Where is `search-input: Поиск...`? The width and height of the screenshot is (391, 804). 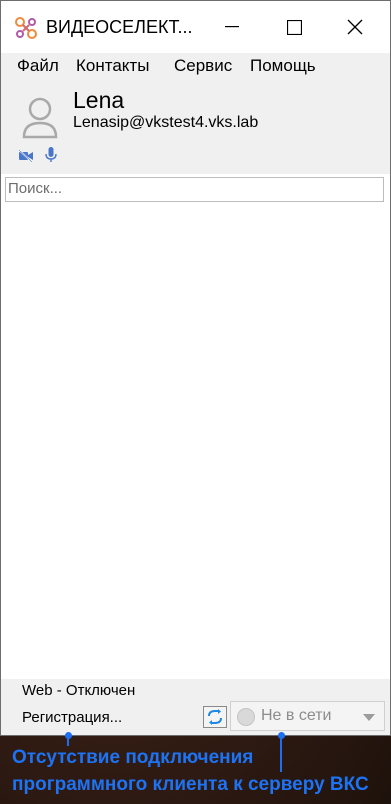
search-input: Поиск... is located at coordinates (194, 189).